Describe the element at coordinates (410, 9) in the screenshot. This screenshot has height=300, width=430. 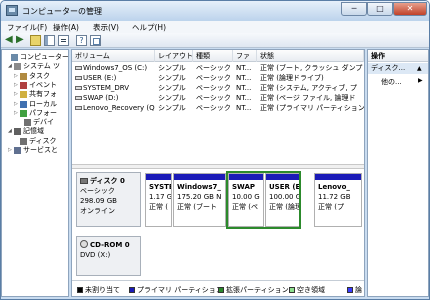
I see `close-button: ✕` at that location.